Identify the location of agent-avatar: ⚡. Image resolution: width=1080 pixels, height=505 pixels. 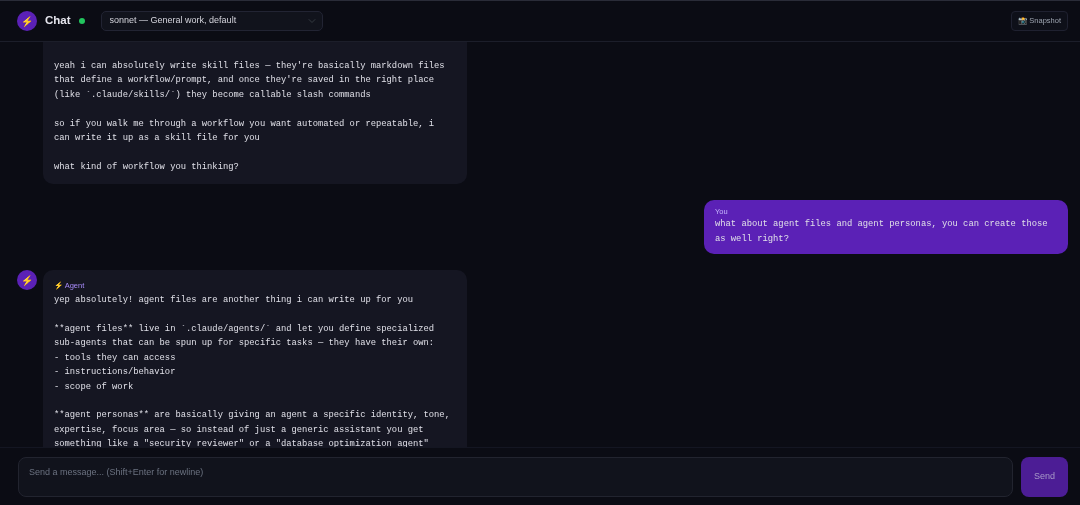
(27, 280).